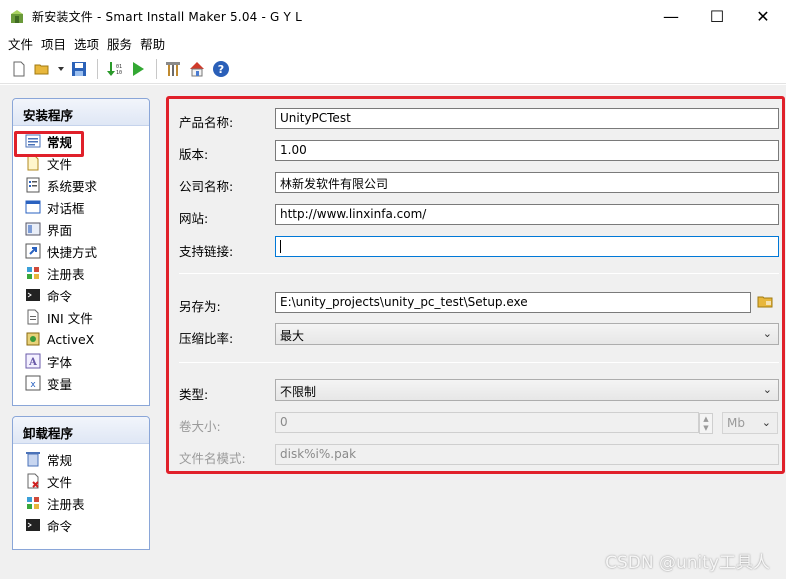  I want to click on version-input: 1.00, so click(527, 150).